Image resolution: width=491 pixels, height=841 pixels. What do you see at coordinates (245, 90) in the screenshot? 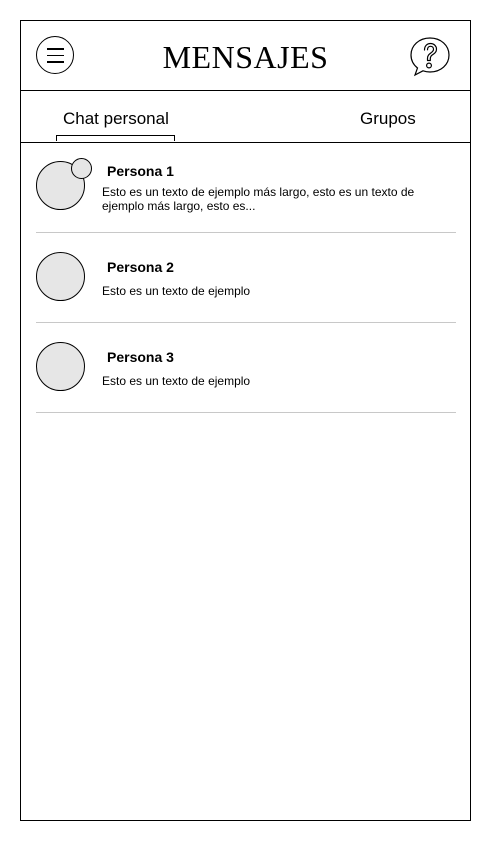
I see `header-divider` at bounding box center [245, 90].